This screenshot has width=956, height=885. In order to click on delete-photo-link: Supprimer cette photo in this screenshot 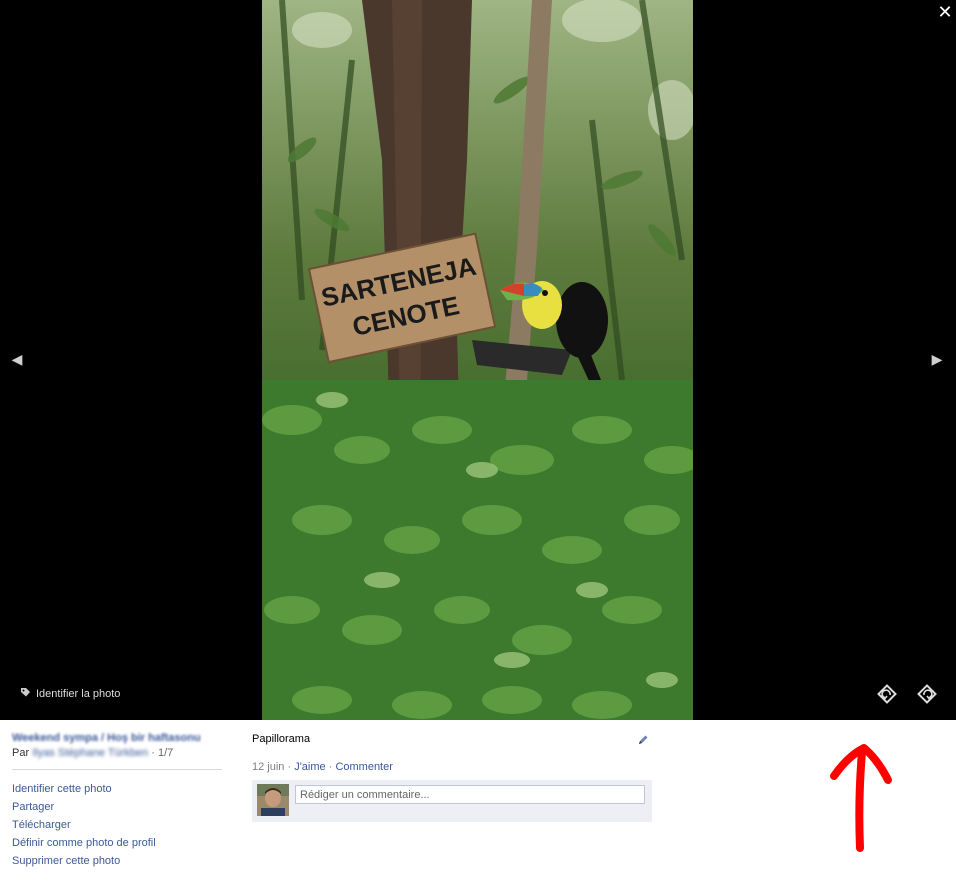, I will do `click(118, 861)`.